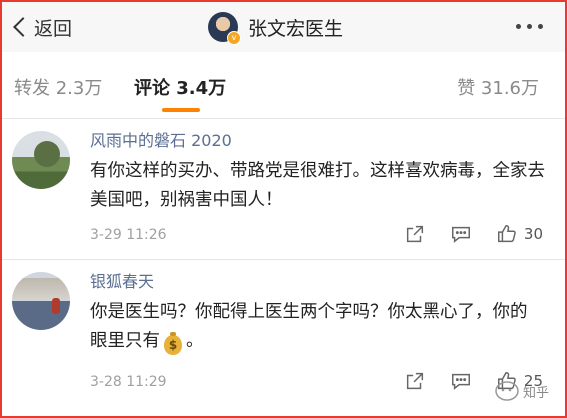  I want to click on zhihu-watermark: 知乎, so click(521, 391).